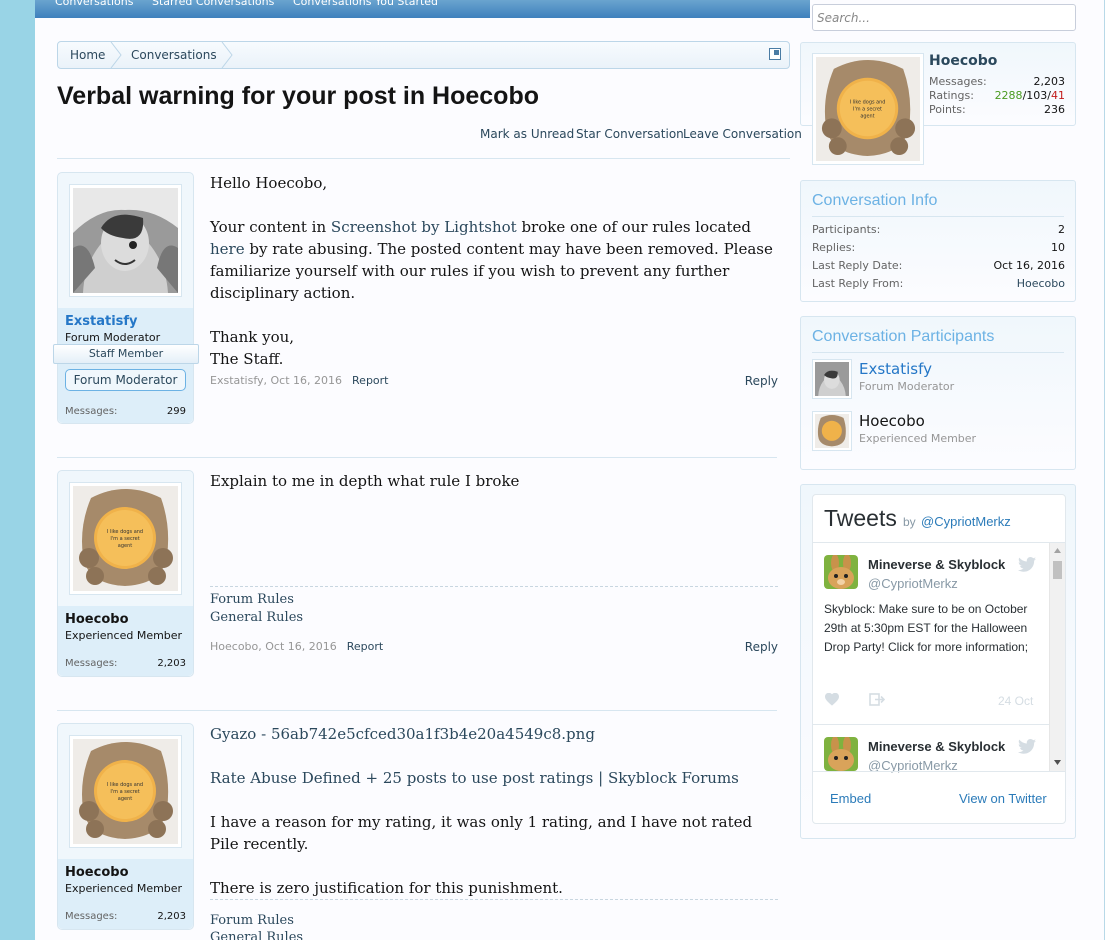  Describe the element at coordinates (966, 521) in the screenshot. I see `tweets-handle-link: @CypriotMerkz` at that location.